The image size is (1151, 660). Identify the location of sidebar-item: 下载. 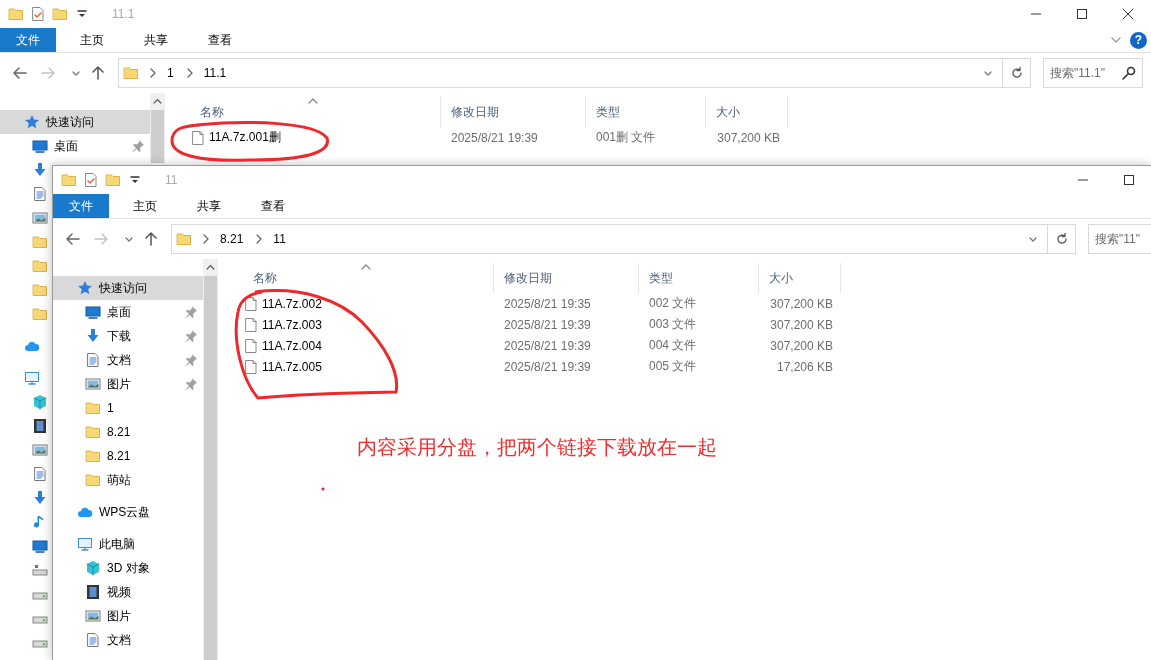
(128, 336).